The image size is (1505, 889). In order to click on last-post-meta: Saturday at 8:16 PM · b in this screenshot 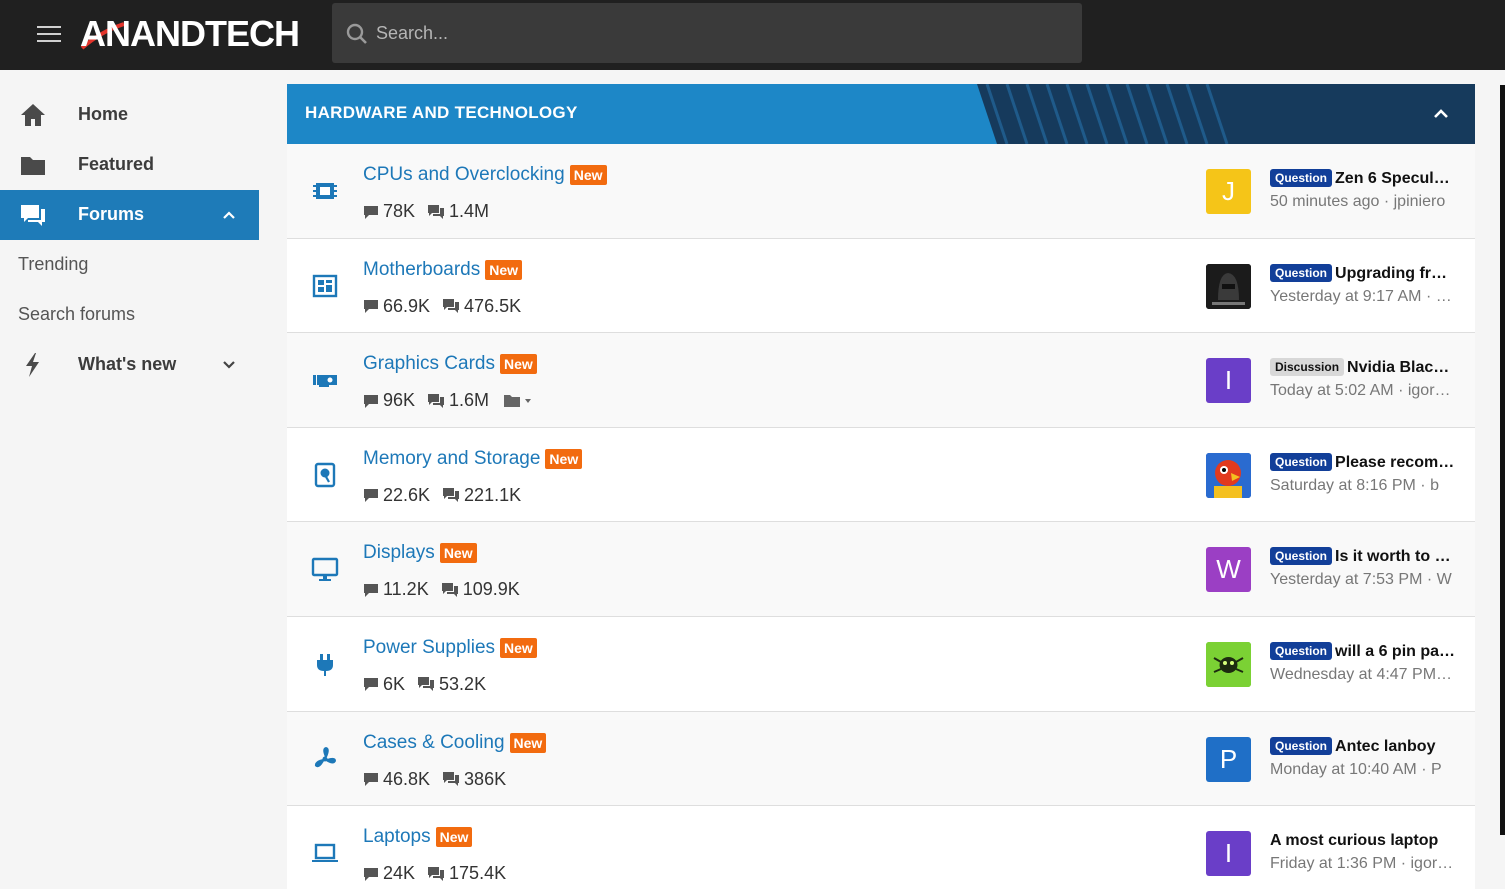, I will do `click(1363, 486)`.